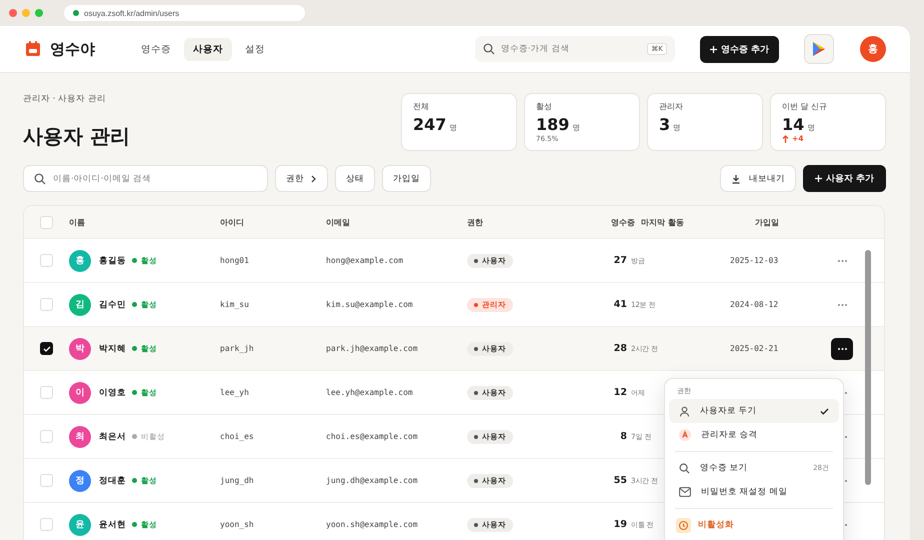  What do you see at coordinates (80, 525) in the screenshot?
I see `user-avatar: 윤` at bounding box center [80, 525].